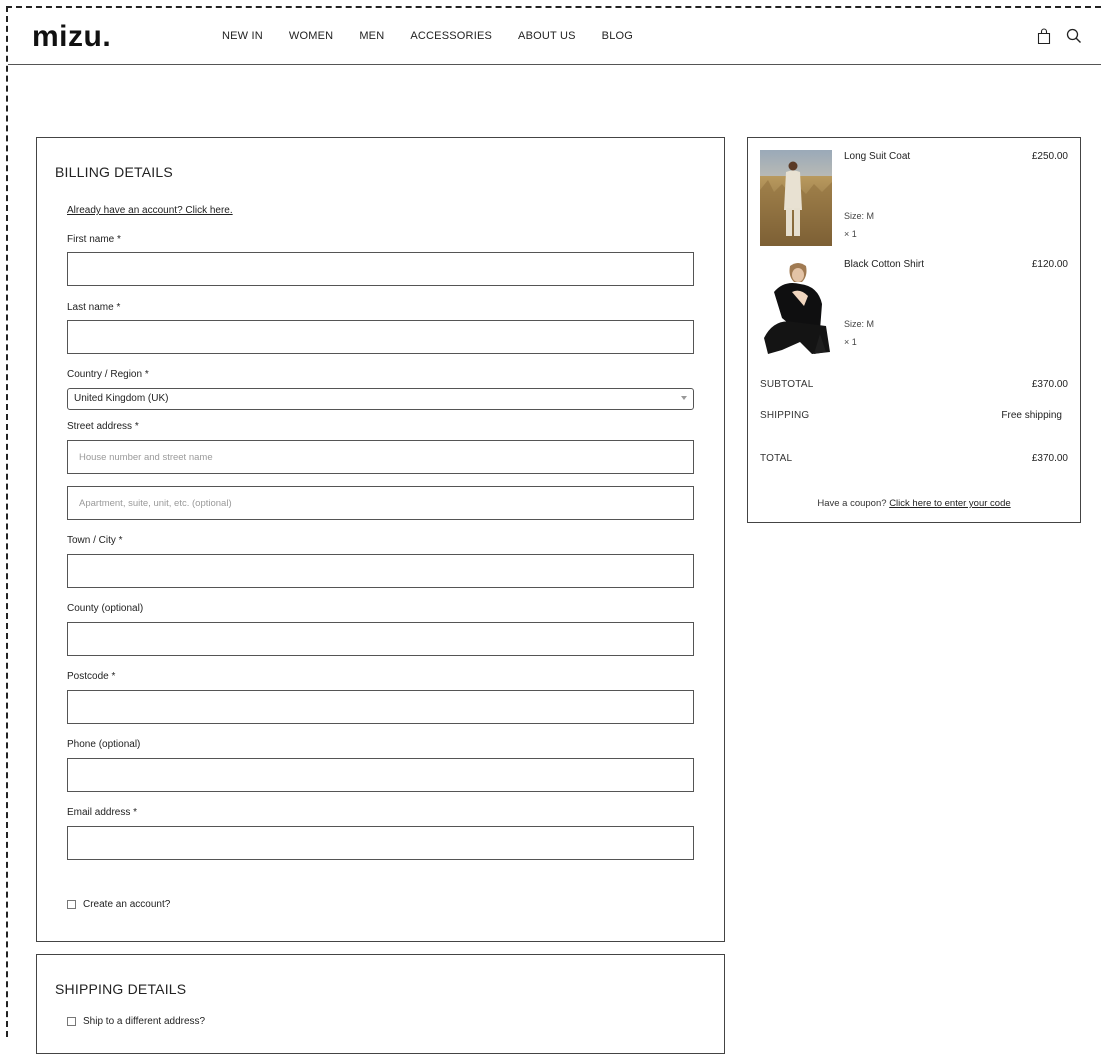 The height and width of the screenshot is (1054, 1101). Describe the element at coordinates (380, 269) in the screenshot. I see `first-name-input` at that location.